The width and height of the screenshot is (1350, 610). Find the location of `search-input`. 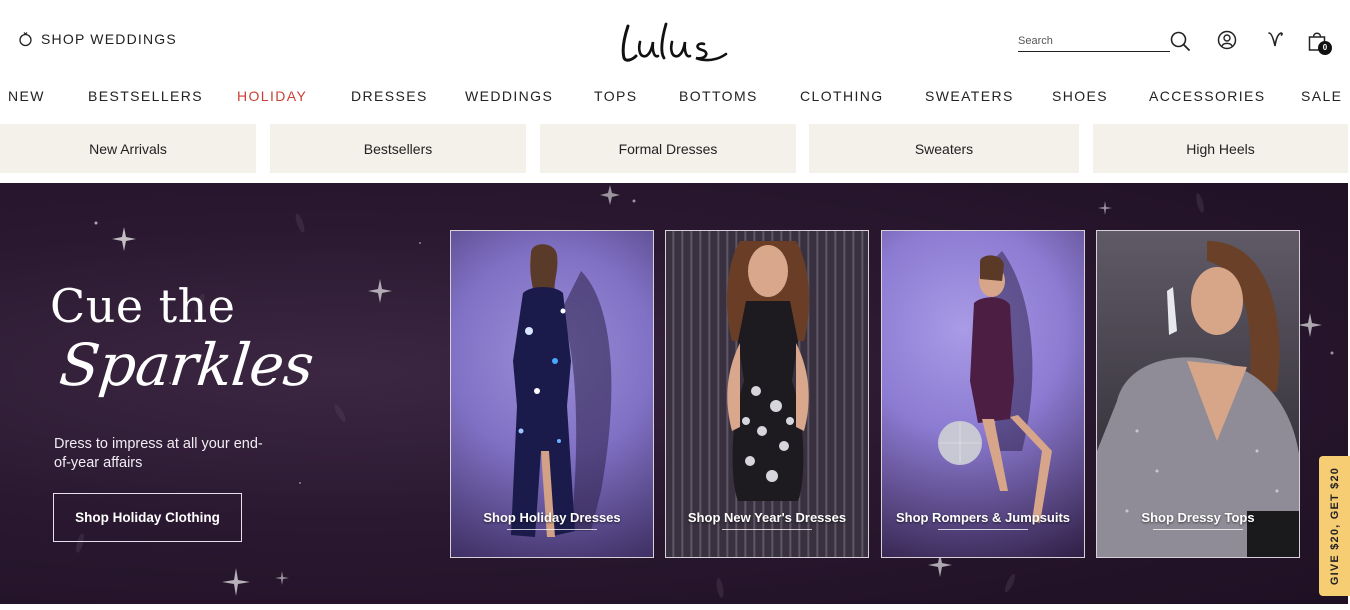

search-input is located at coordinates (1092, 38).